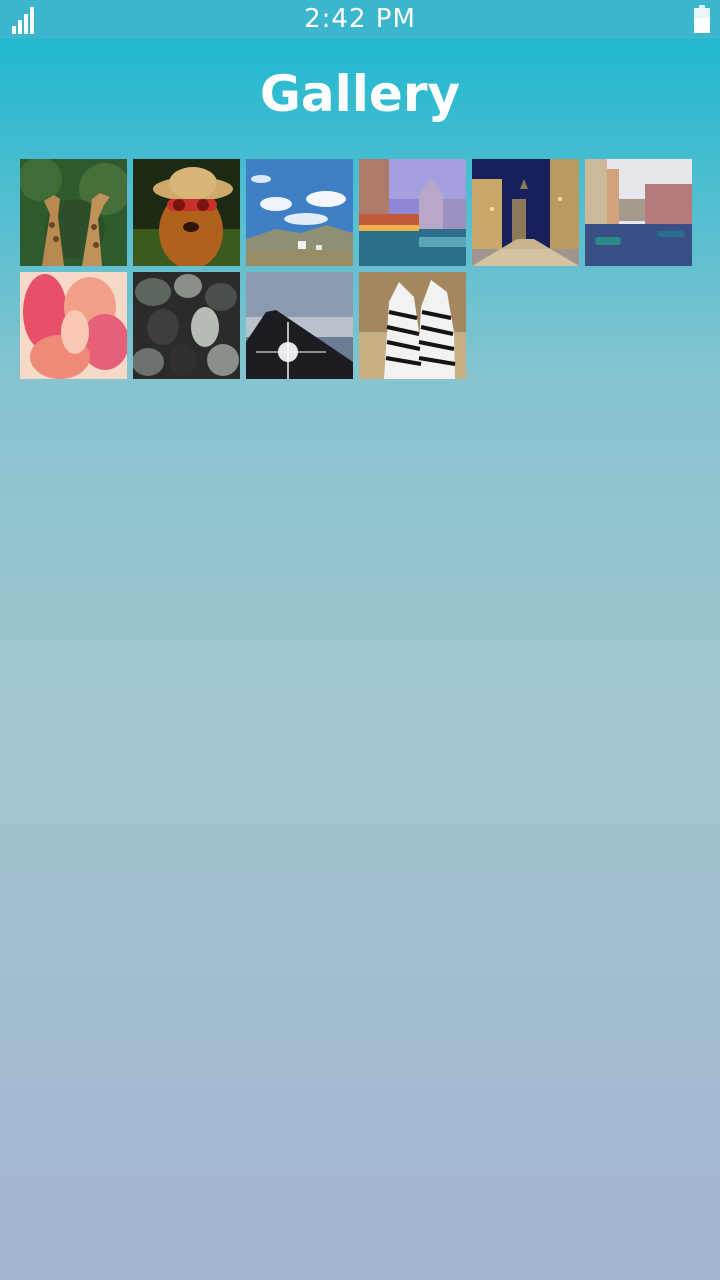  I want to click on battery-icon, so click(702, 19).